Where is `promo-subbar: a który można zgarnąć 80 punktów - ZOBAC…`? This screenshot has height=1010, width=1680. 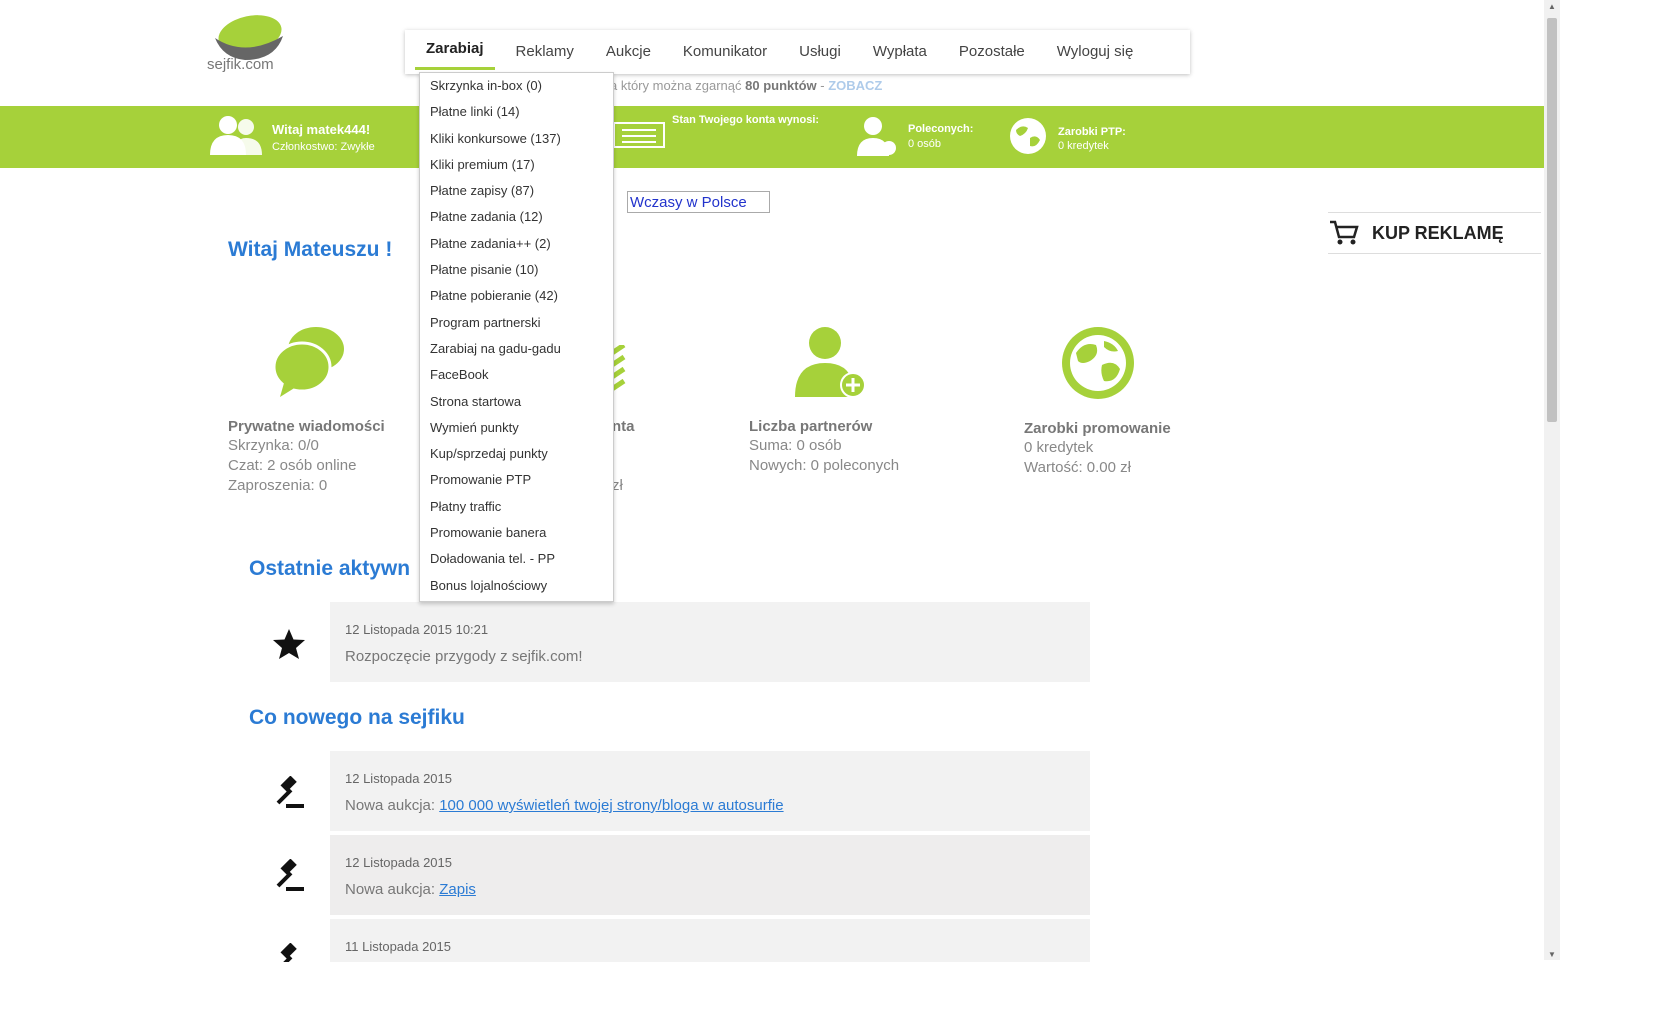
promo-subbar: a który można zgarnąć 80 punktów - ZOBAC… is located at coordinates (746, 85).